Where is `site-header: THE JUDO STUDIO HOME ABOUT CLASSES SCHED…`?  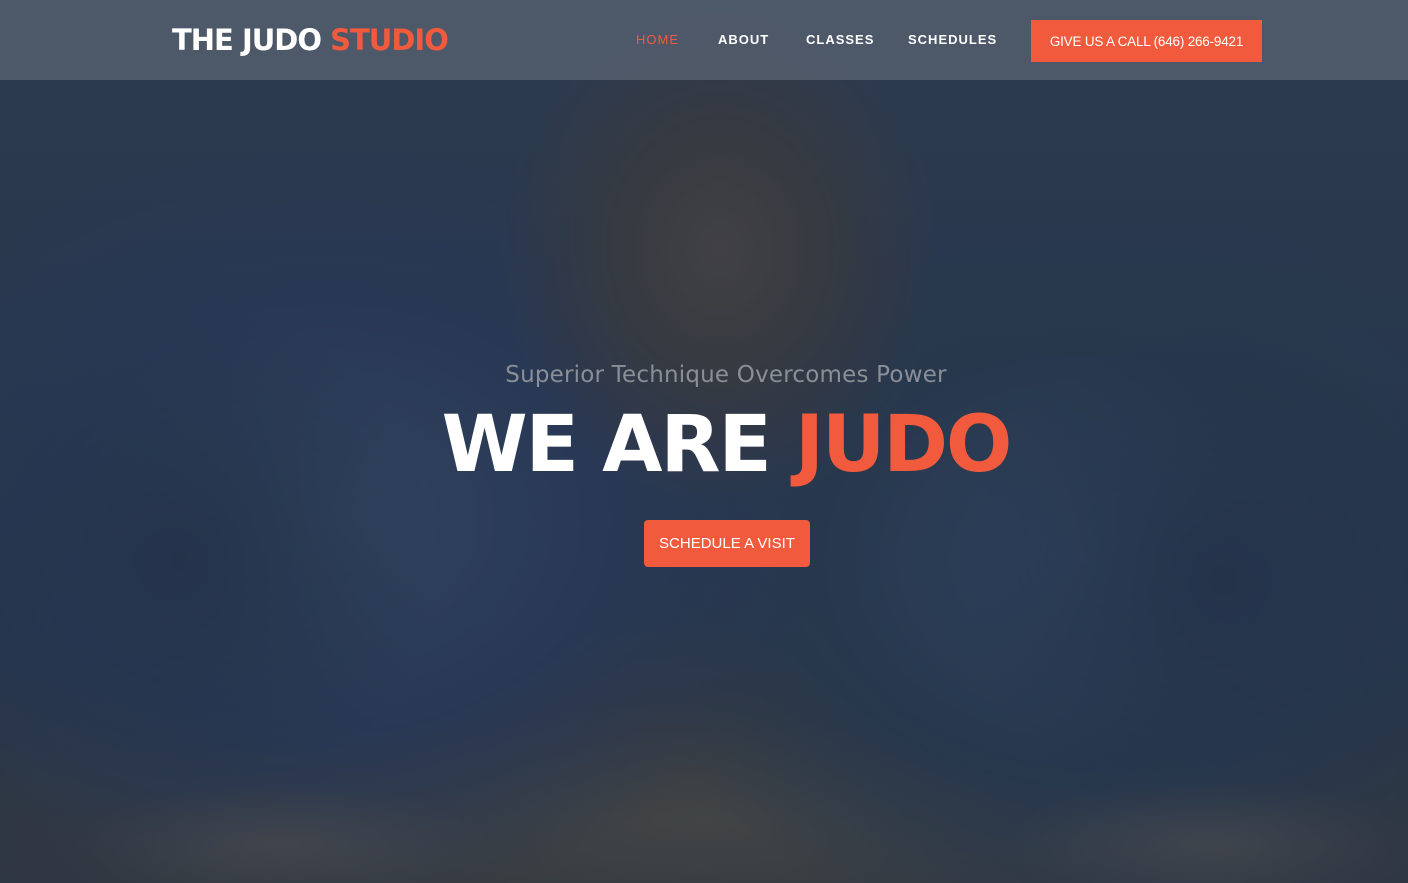
site-header: THE JUDO STUDIO HOME ABOUT CLASSES SCHED… is located at coordinates (704, 40).